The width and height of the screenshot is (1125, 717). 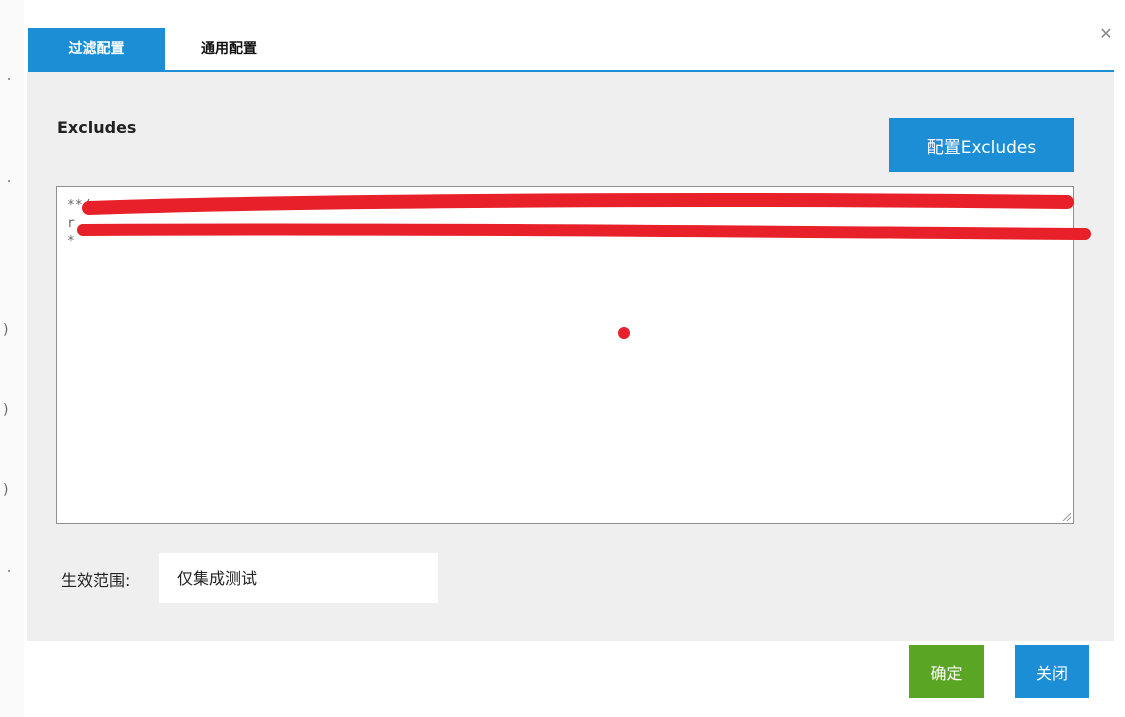 I want to click on background-page-edge: ) ) ), so click(x=12, y=358).